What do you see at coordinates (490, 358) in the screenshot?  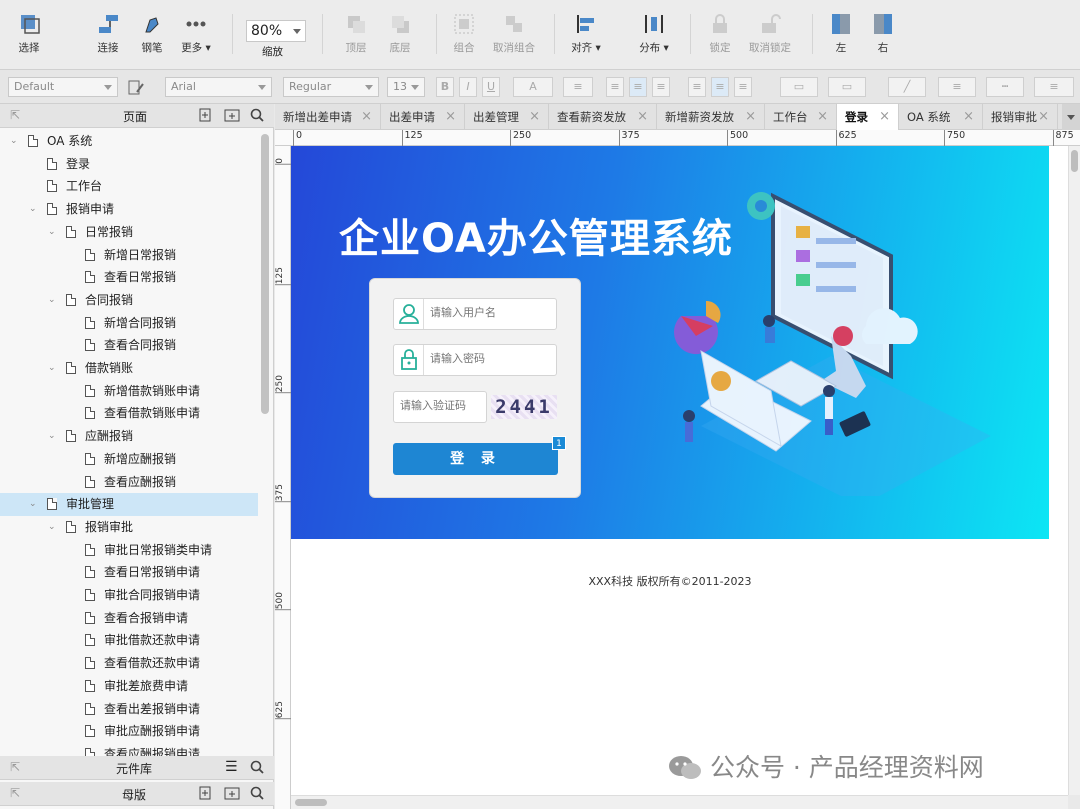 I see `password-input` at bounding box center [490, 358].